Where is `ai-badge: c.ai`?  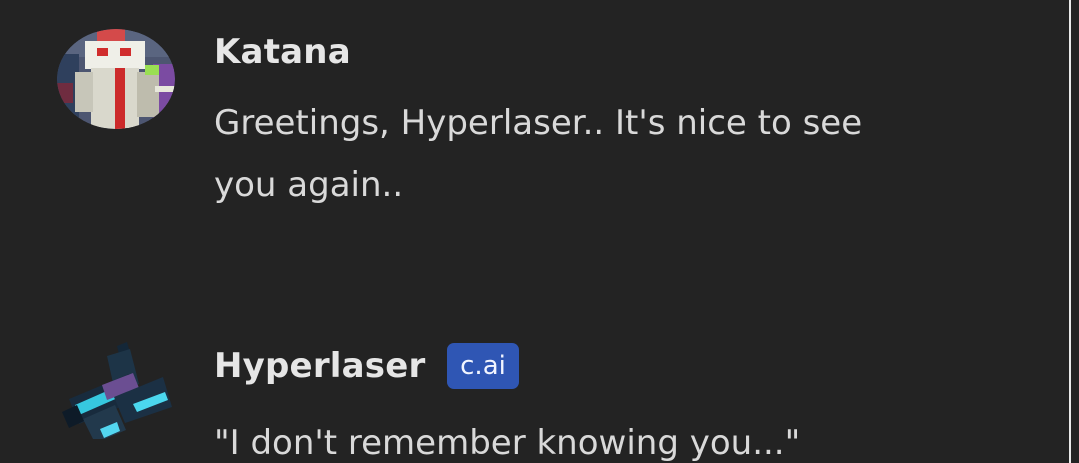 ai-badge: c.ai is located at coordinates (483, 366).